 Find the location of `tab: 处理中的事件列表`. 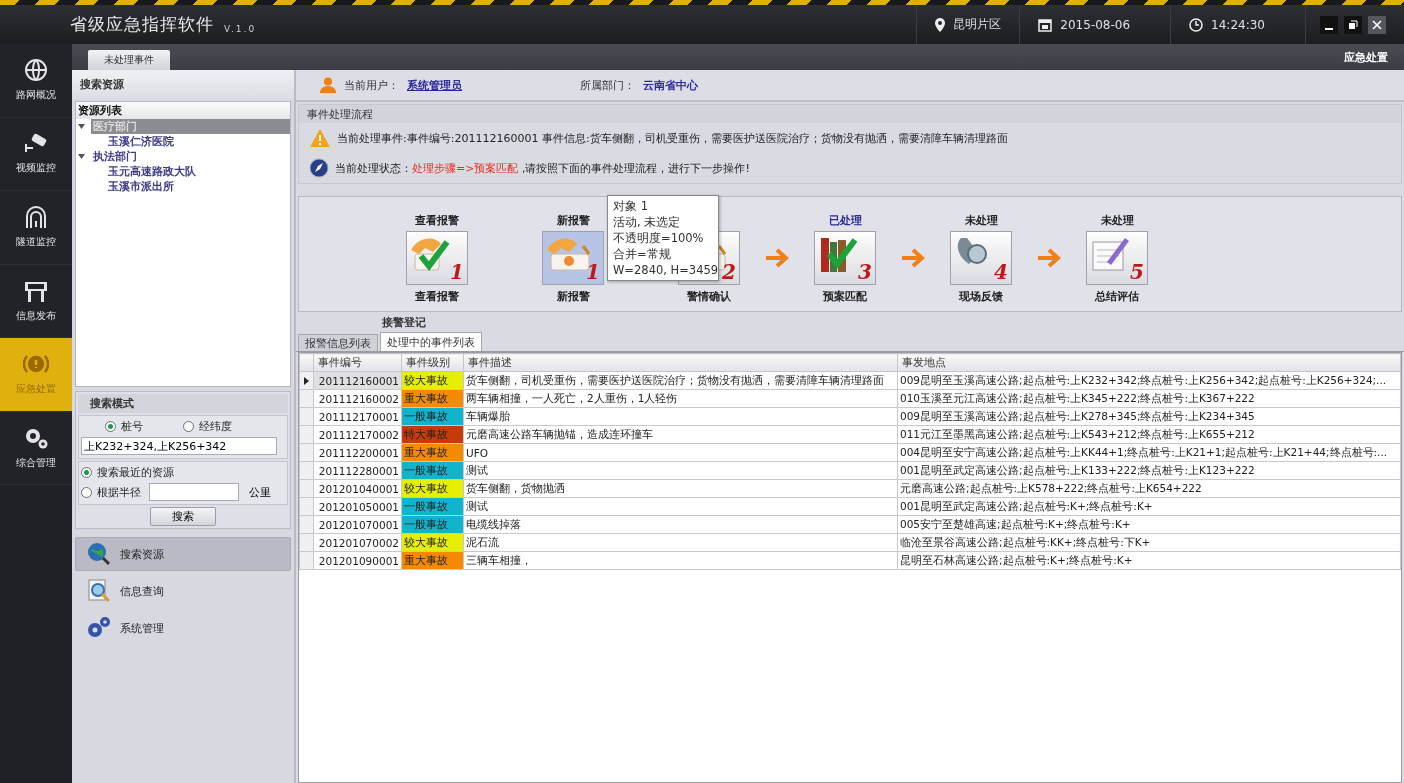

tab: 处理中的事件列表 is located at coordinates (431, 341).